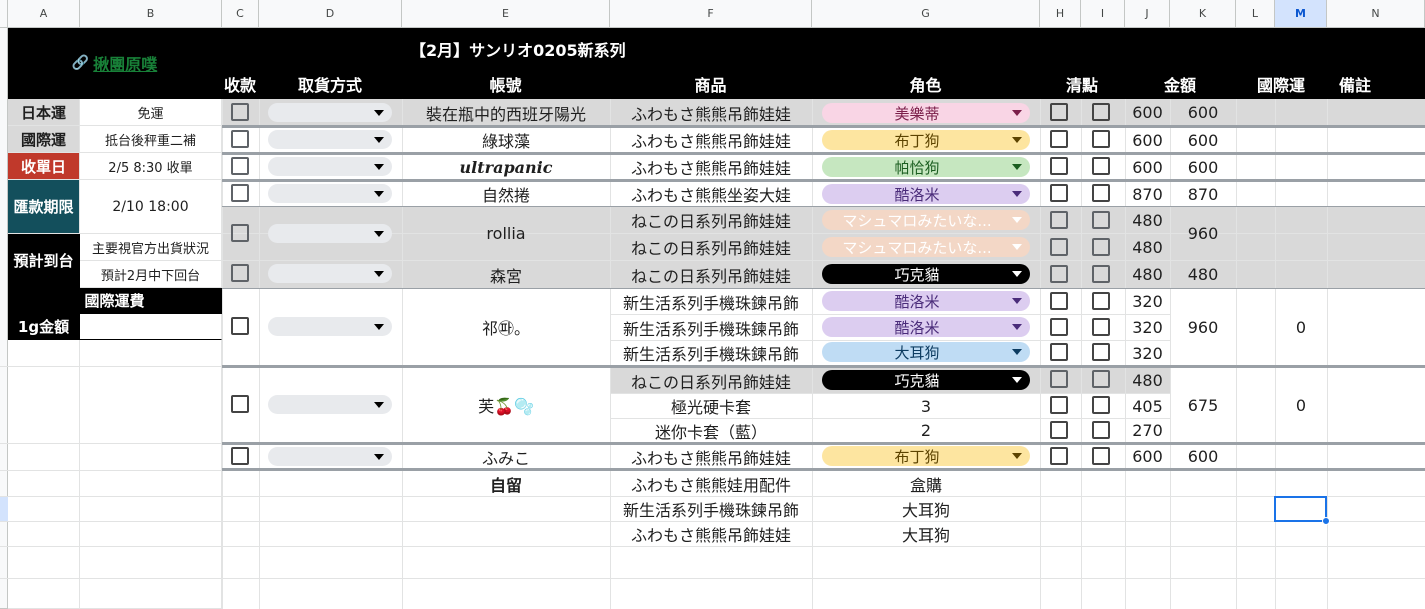 The image size is (1425, 609). I want to click on col-header-a: A, so click(44, 14).